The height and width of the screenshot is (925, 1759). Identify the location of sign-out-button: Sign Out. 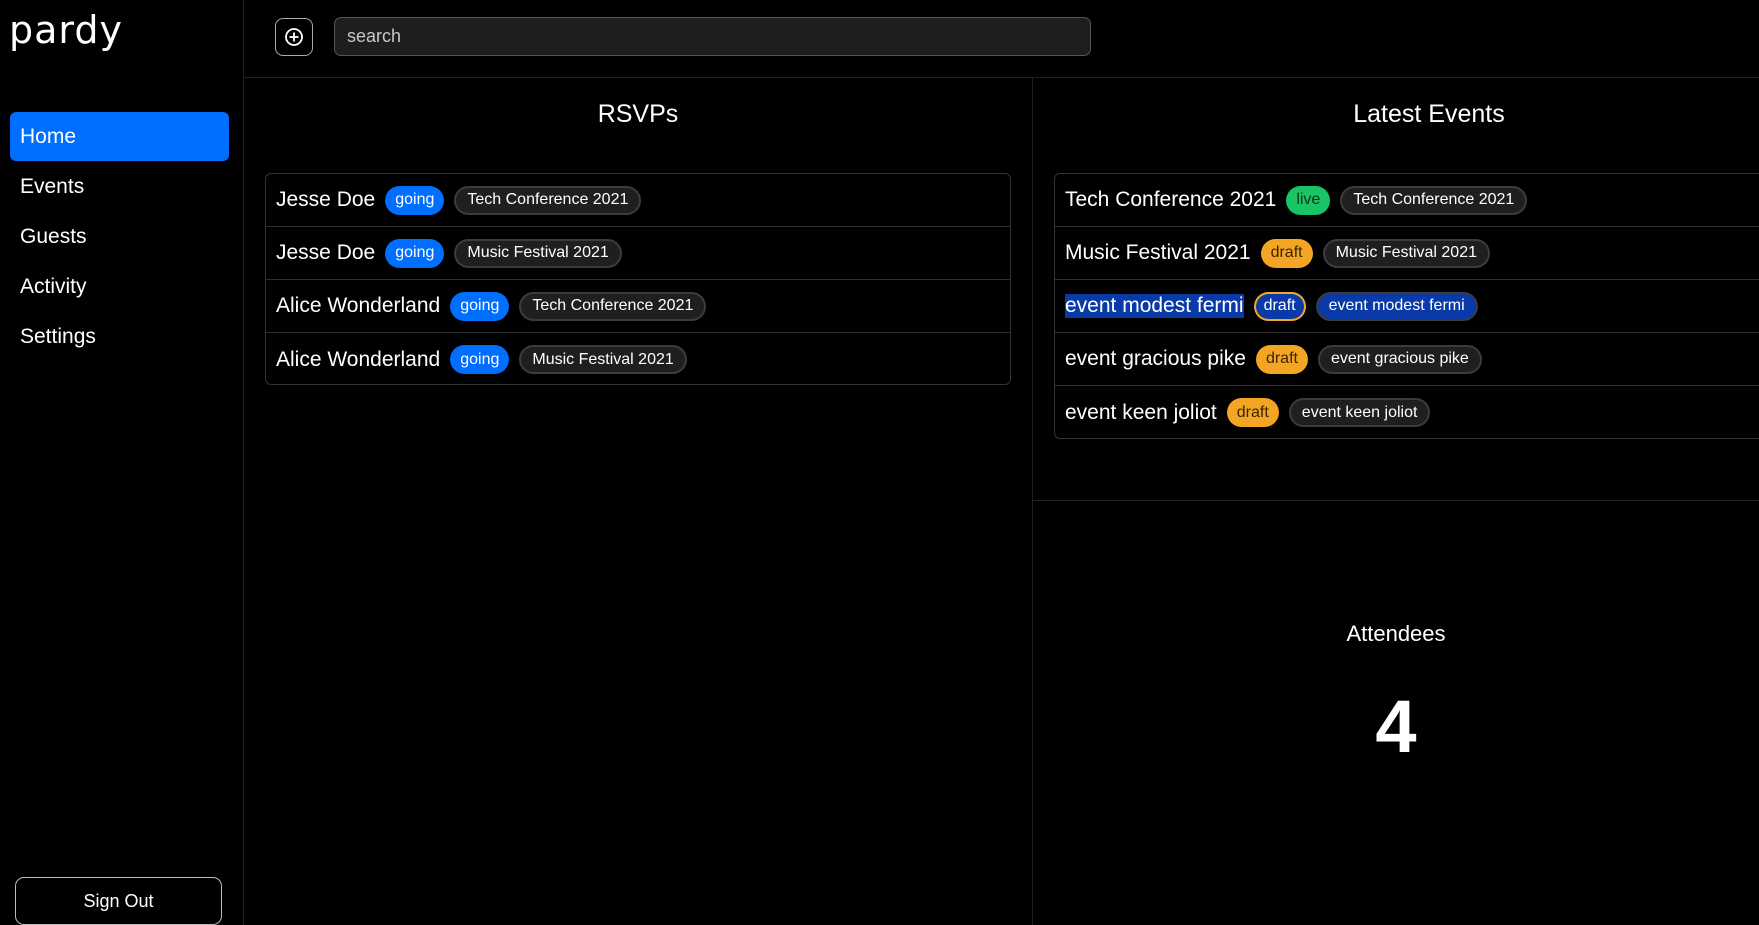
(118, 901).